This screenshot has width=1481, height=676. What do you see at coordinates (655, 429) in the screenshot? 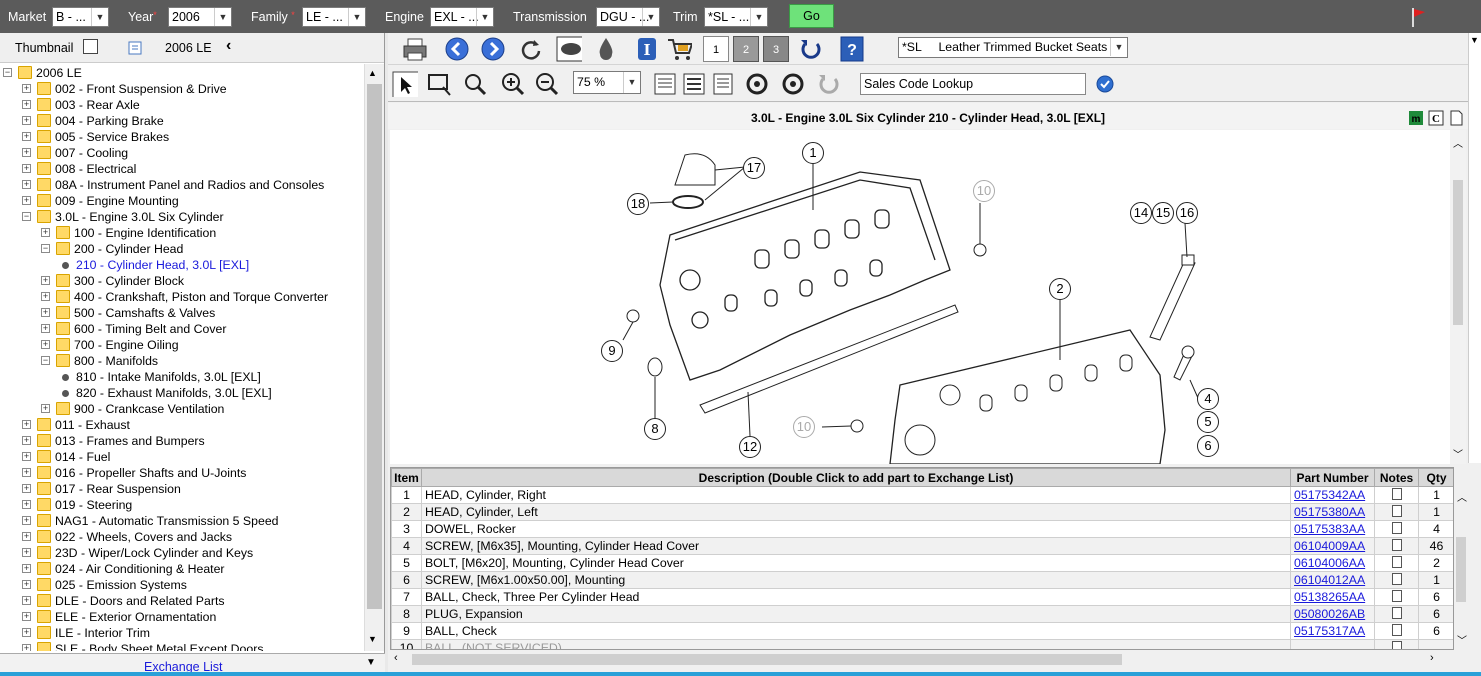
I see `callout-bubble: 8` at bounding box center [655, 429].